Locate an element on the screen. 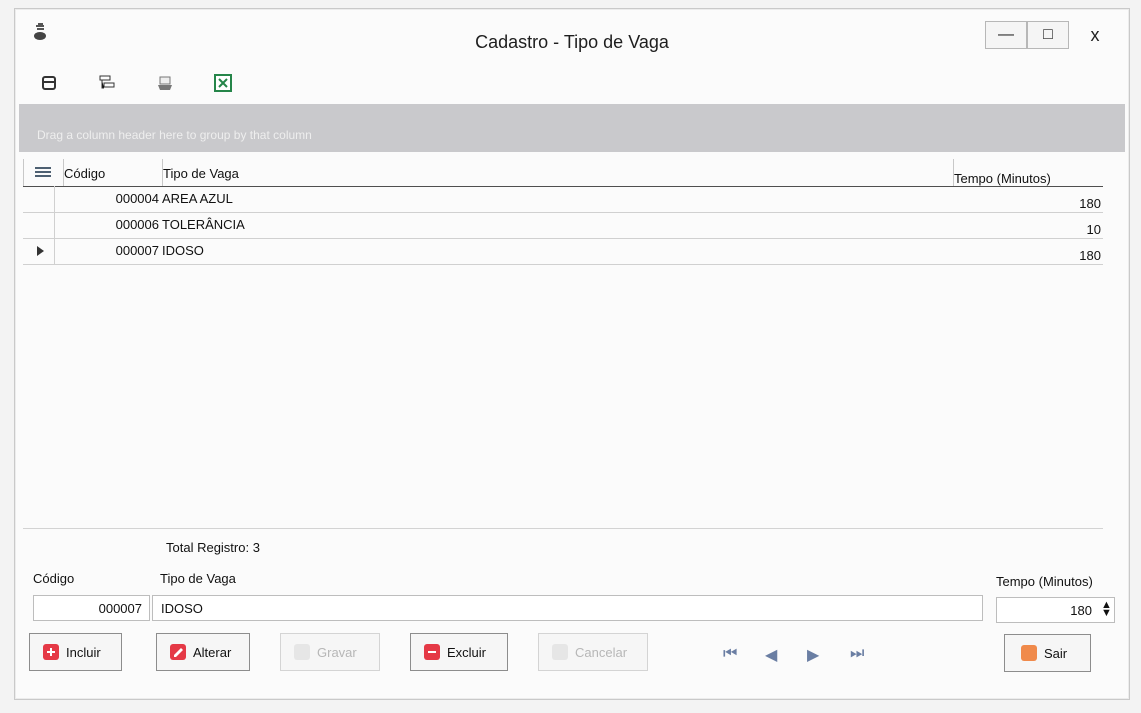 Image resolution: width=1141 pixels, height=713 pixels. grid-summary: Total Registro: 3 is located at coordinates (563, 545).